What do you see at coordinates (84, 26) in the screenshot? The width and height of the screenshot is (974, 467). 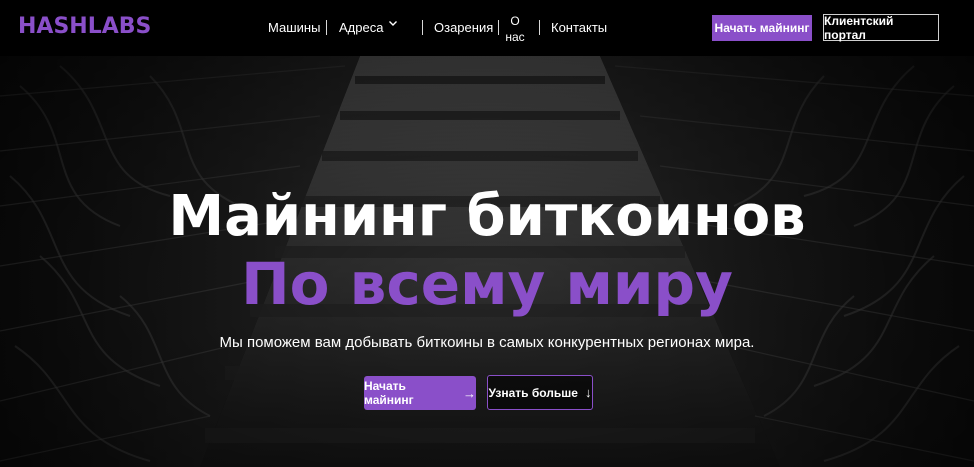 I see `logo: HASHLABS` at bounding box center [84, 26].